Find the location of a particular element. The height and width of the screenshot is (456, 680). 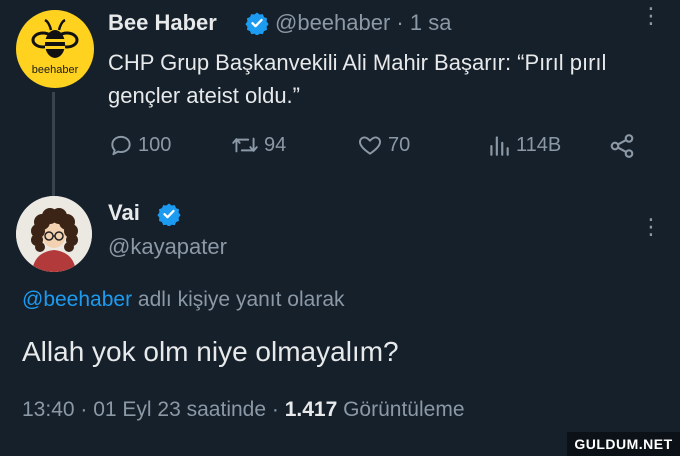

replying-to-suffix: adlı kişiye yanıt olarak is located at coordinates (238, 299).